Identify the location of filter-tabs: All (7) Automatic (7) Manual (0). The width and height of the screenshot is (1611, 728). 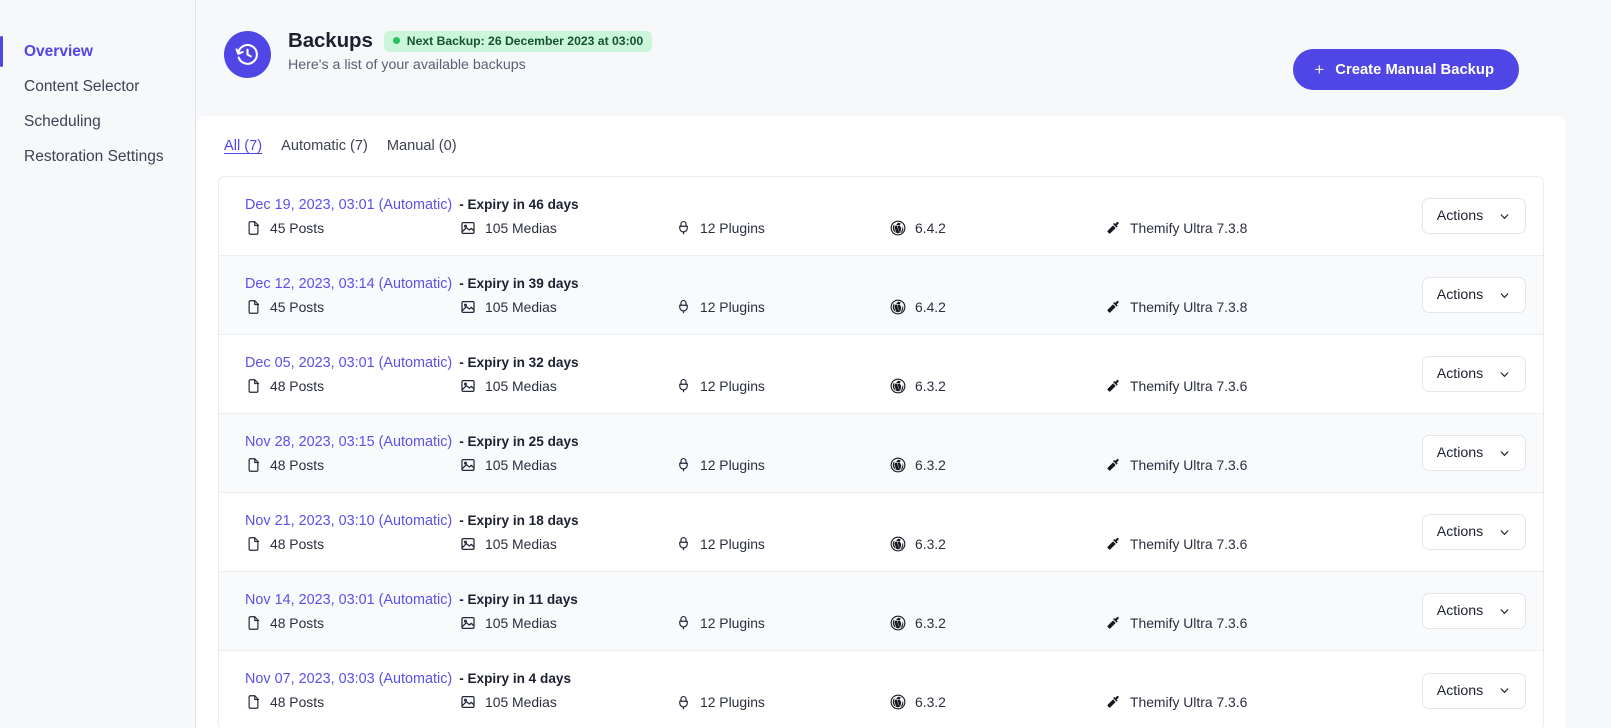
(881, 146).